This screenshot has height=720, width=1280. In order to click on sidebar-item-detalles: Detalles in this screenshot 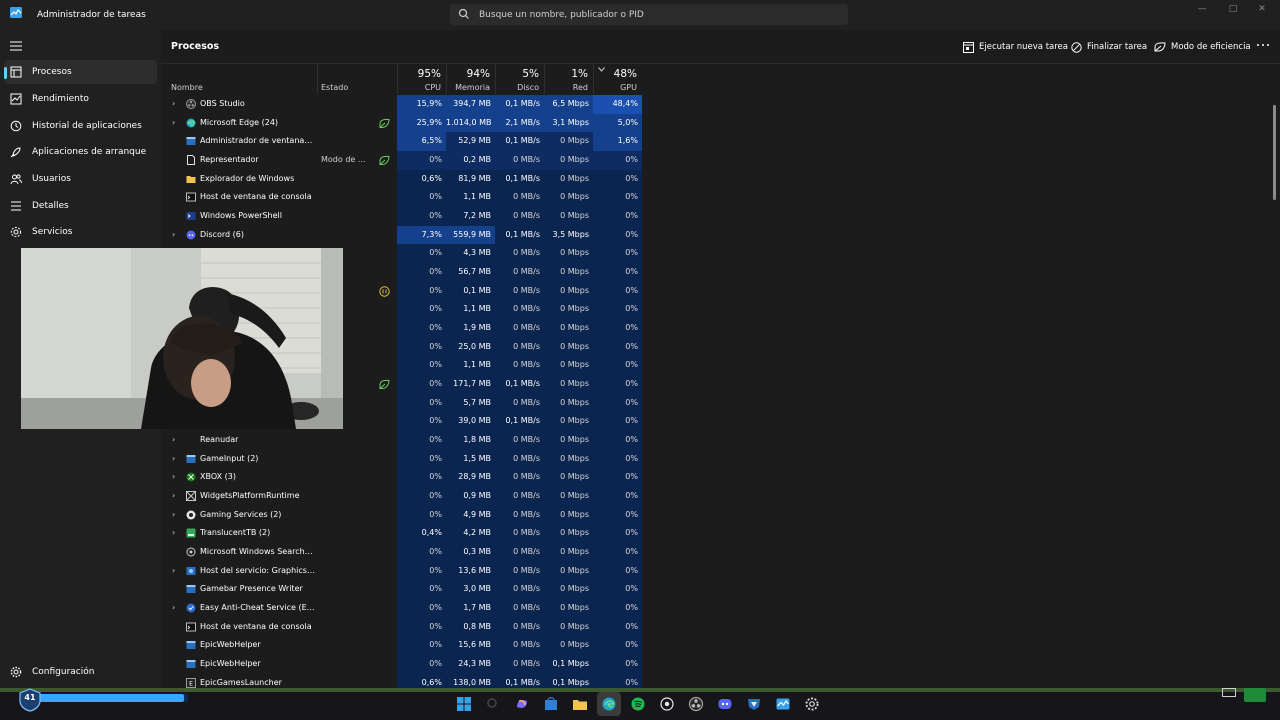, I will do `click(80, 206)`.